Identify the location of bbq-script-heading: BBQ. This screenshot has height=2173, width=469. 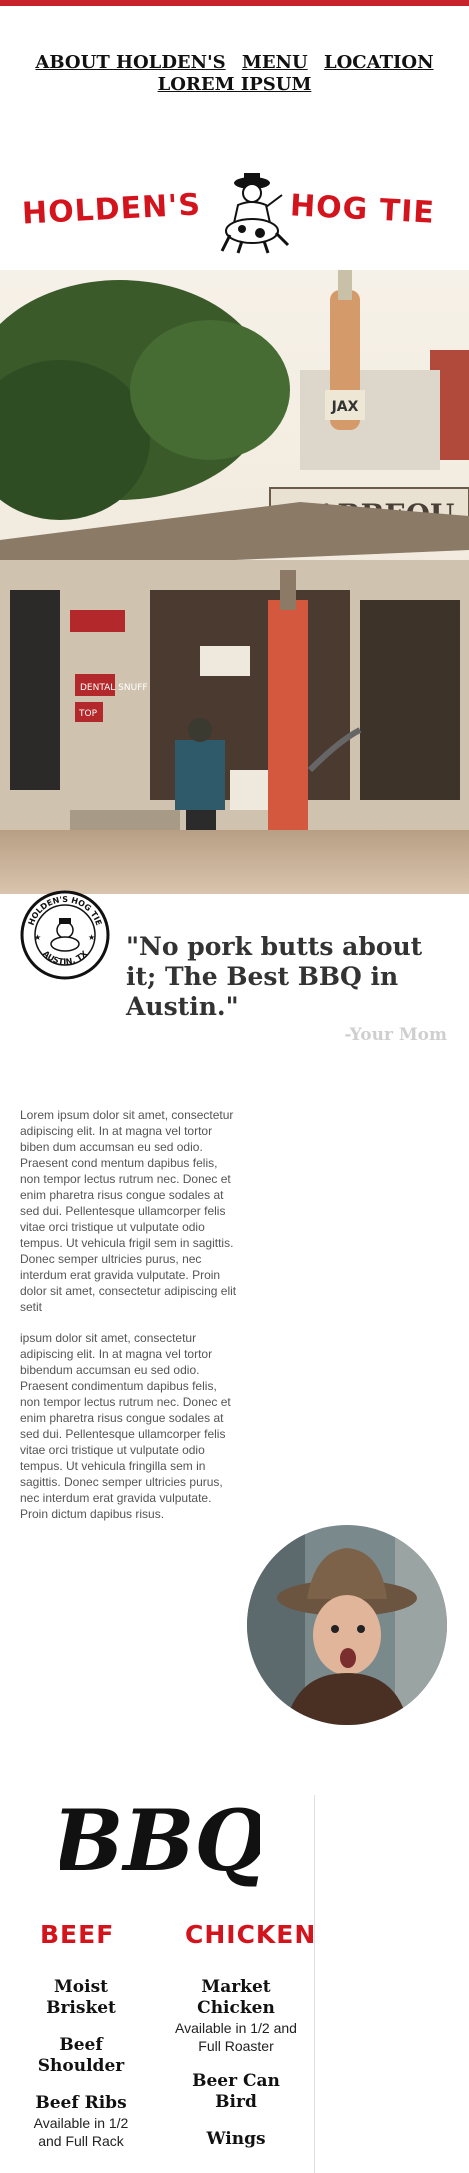
(160, 1840).